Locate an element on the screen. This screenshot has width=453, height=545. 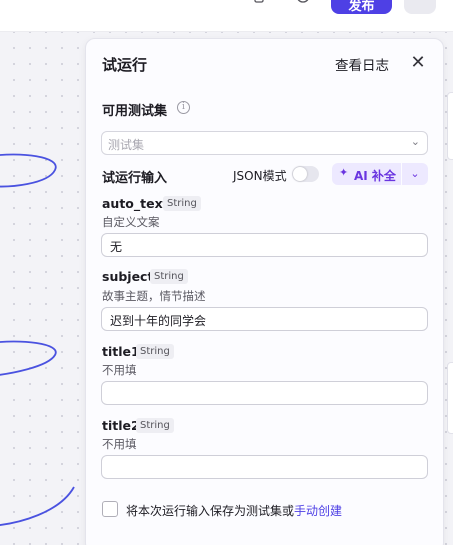
title1-input is located at coordinates (264, 393).